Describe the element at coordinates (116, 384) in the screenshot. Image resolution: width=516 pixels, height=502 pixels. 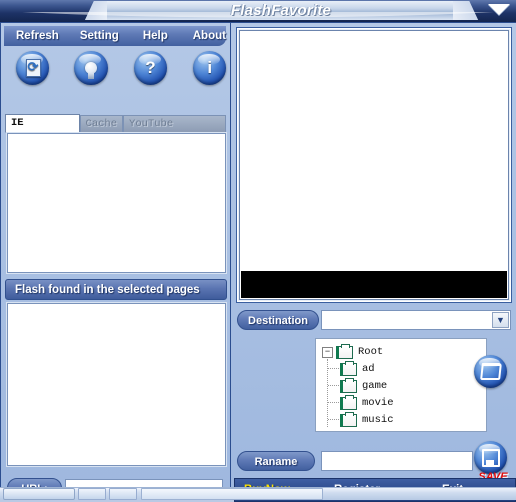
I see `flash-found-list` at that location.